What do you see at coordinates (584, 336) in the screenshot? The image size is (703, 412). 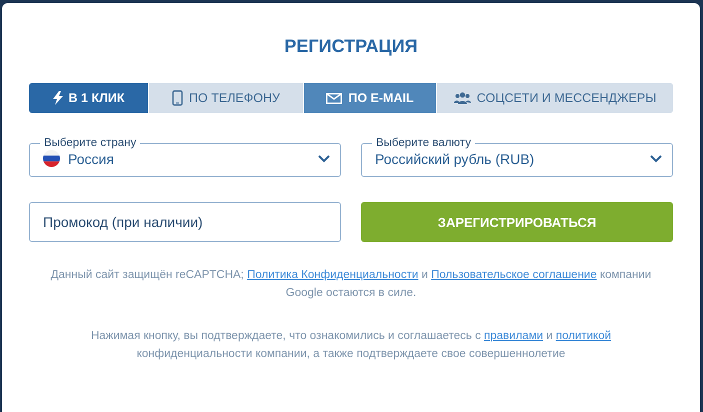 I see `notice-link: политикой` at bounding box center [584, 336].